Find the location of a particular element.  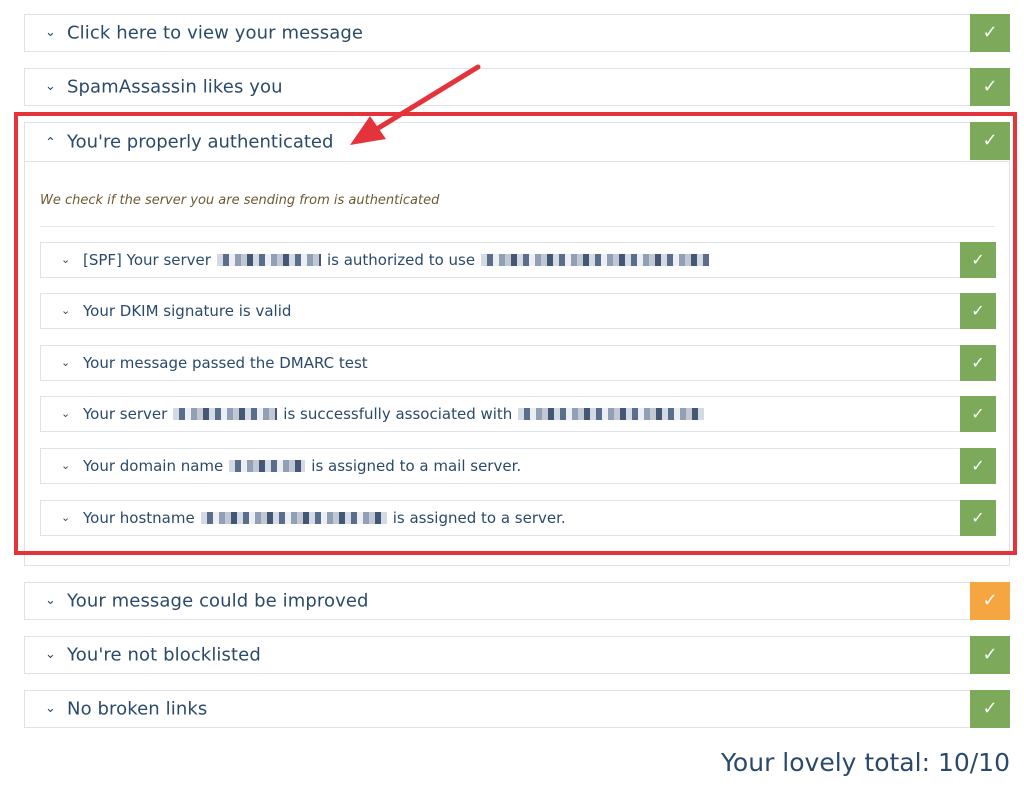

auth-item-text: Your message passed the DMARC test is located at coordinates (225, 363).